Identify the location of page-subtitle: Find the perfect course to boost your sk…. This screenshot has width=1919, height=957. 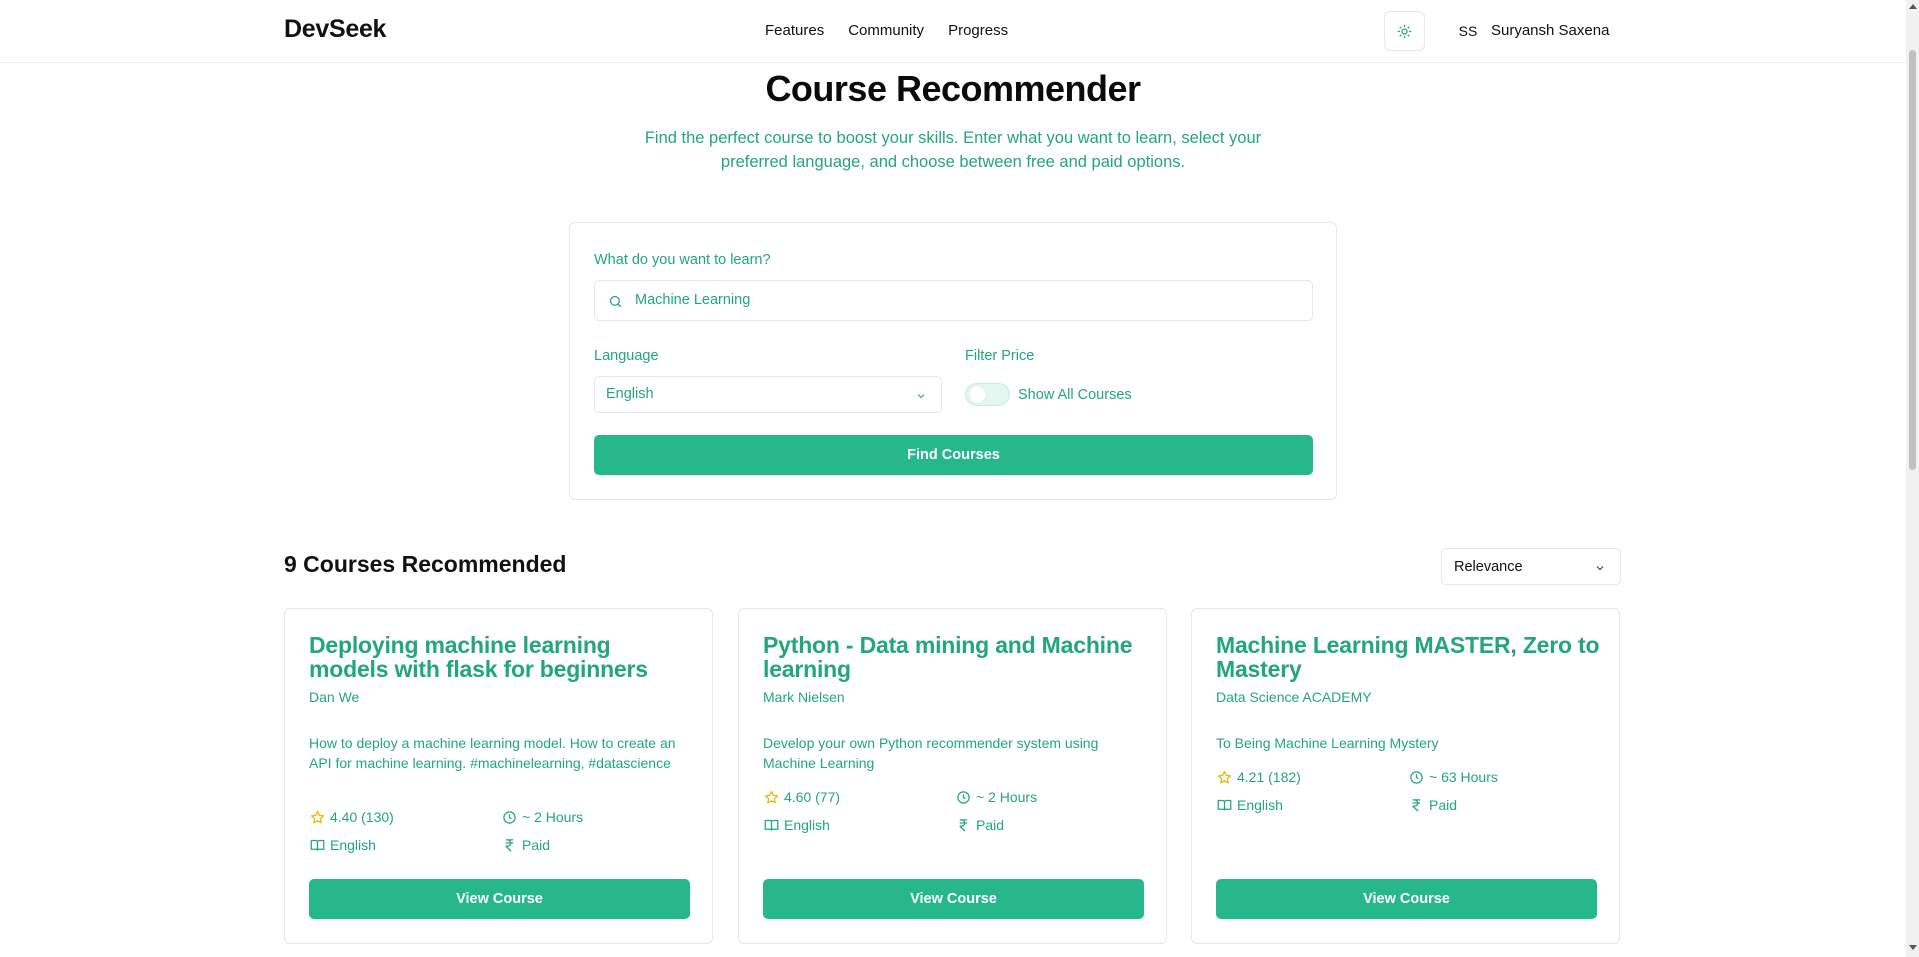
(953, 150).